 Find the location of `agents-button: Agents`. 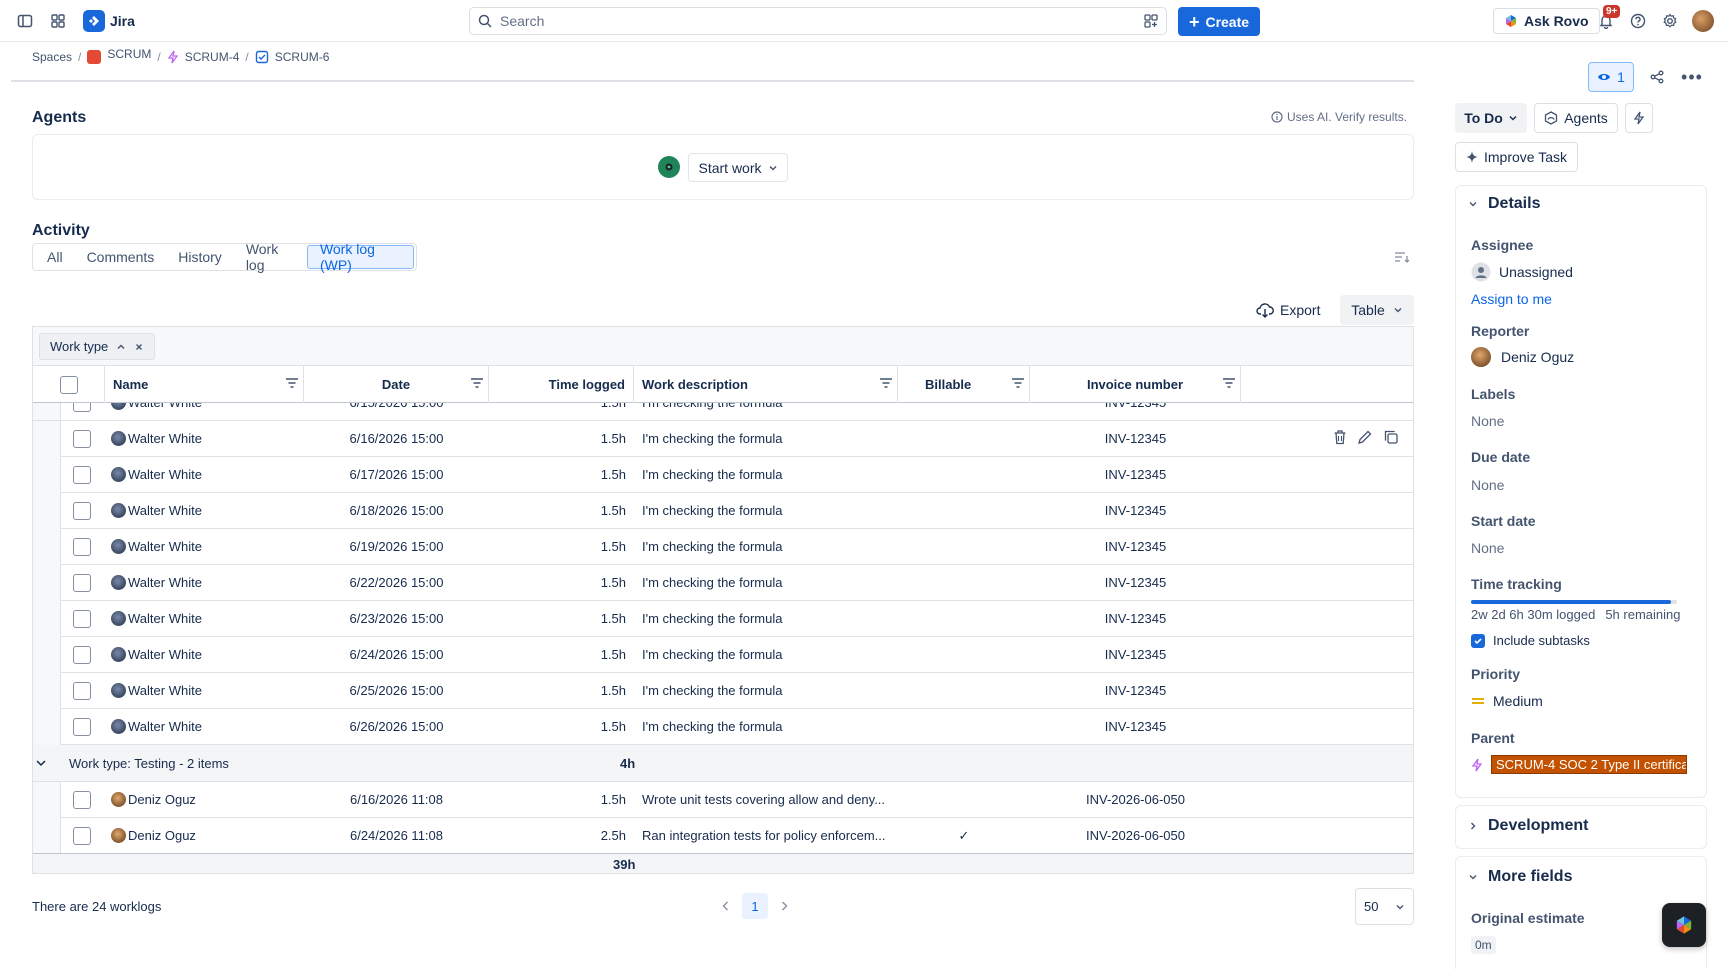

agents-button: Agents is located at coordinates (1576, 118).